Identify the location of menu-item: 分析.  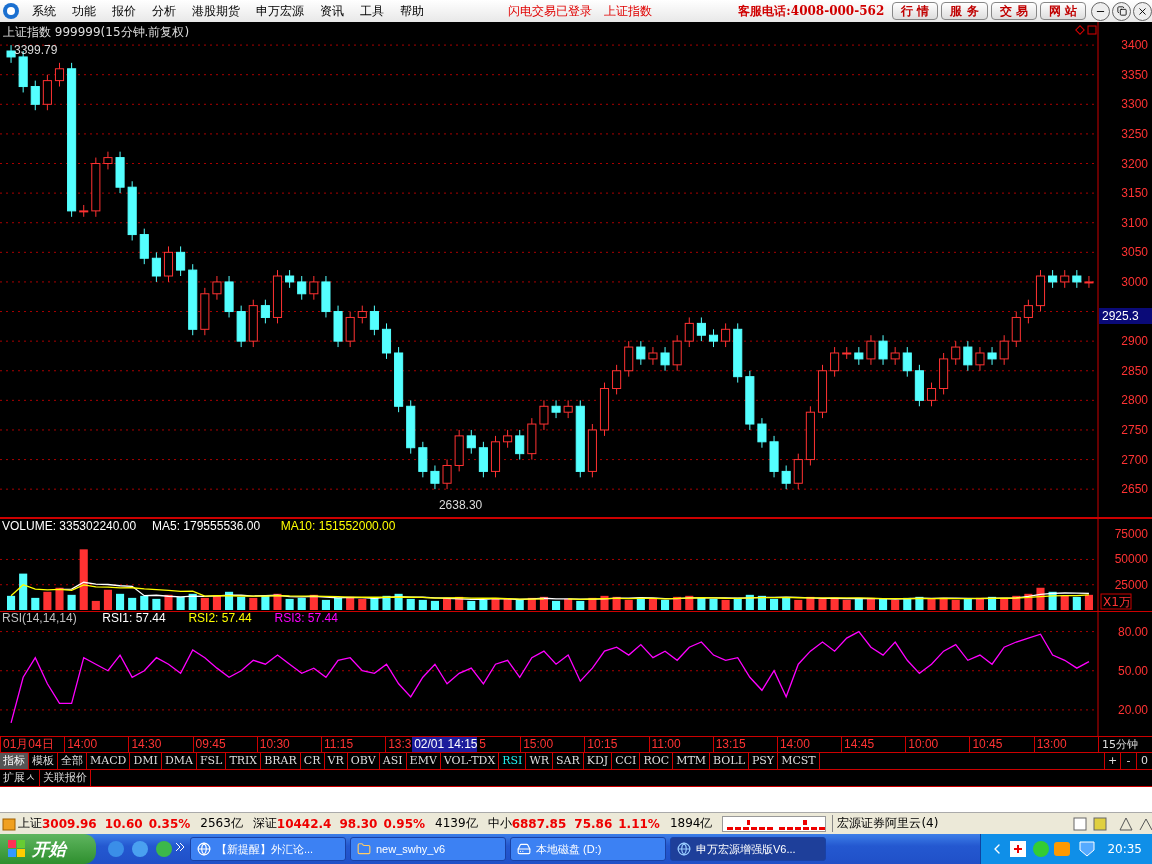
(164, 11).